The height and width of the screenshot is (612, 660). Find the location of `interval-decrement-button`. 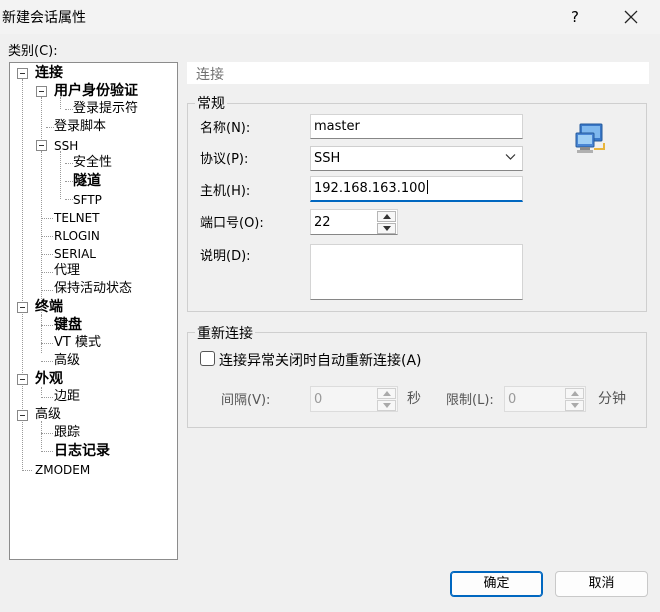

interval-decrement-button is located at coordinates (386, 405).